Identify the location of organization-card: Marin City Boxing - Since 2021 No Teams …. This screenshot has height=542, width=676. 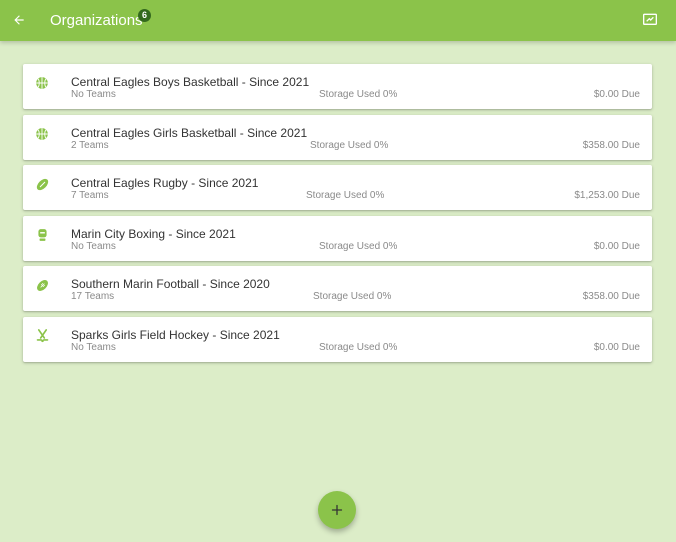
(337, 238).